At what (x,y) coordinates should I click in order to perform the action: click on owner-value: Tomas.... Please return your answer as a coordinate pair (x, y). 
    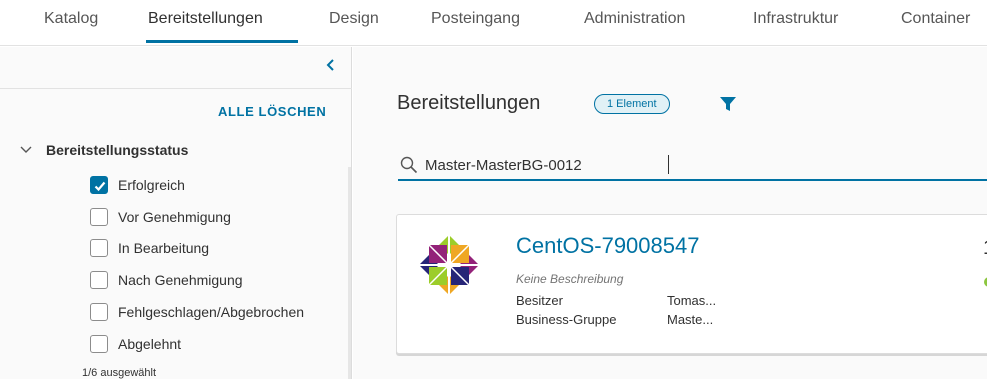
    Looking at the image, I should click on (692, 300).